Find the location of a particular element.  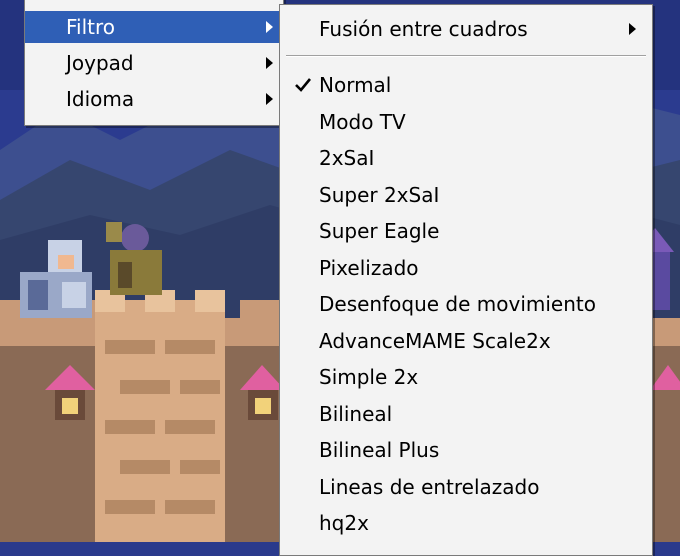

filter-option-advancemame: AdvanceMAME Scale2x is located at coordinates (466, 341).